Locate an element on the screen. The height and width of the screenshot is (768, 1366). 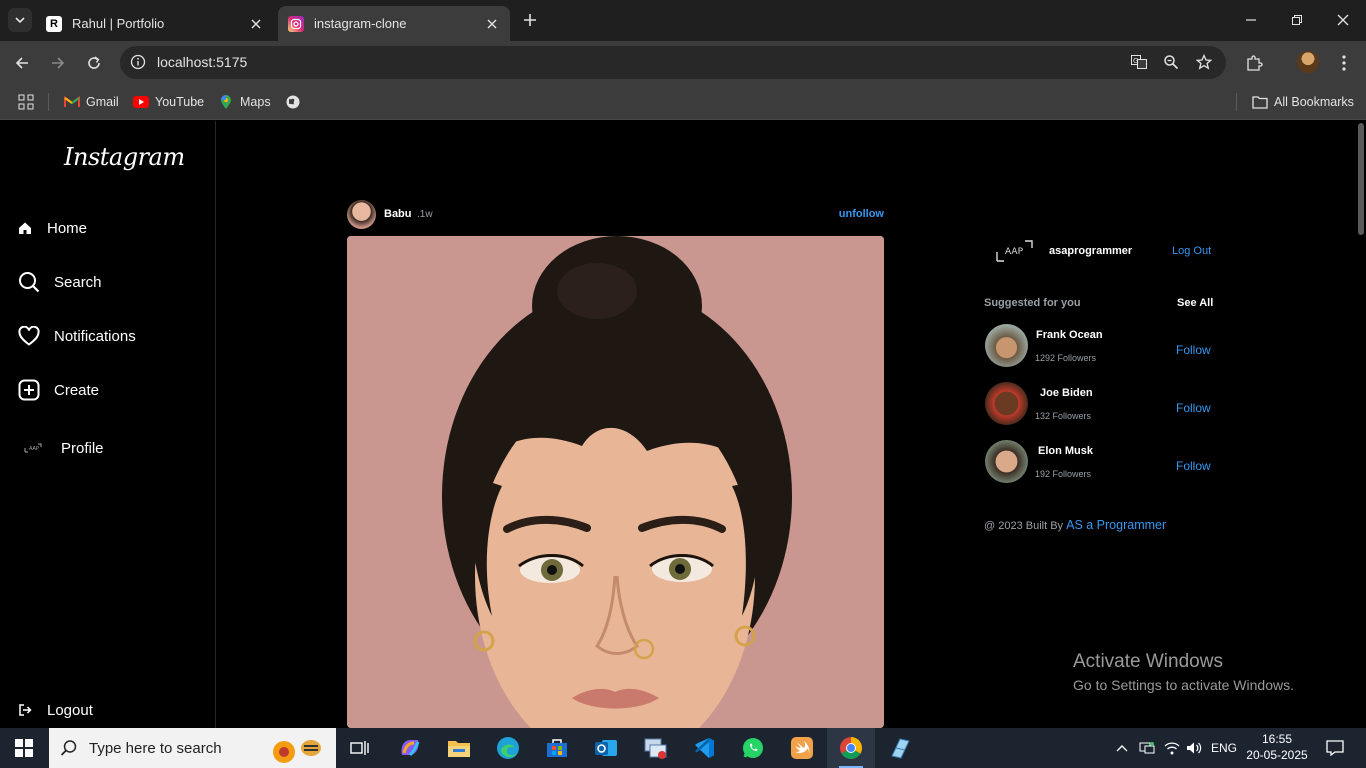
chevron-up-icon is located at coordinates (1122, 748).